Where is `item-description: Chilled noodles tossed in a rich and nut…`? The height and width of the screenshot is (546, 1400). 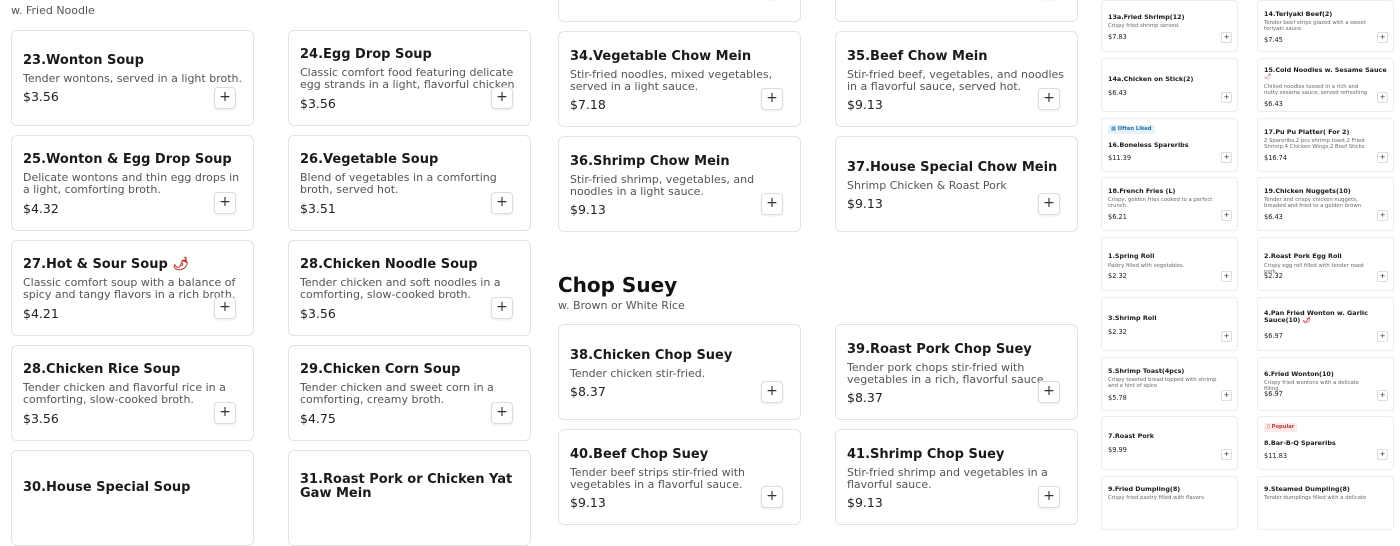
item-description: Chilled noodles tossed in a rich and nut… is located at coordinates (1316, 90).